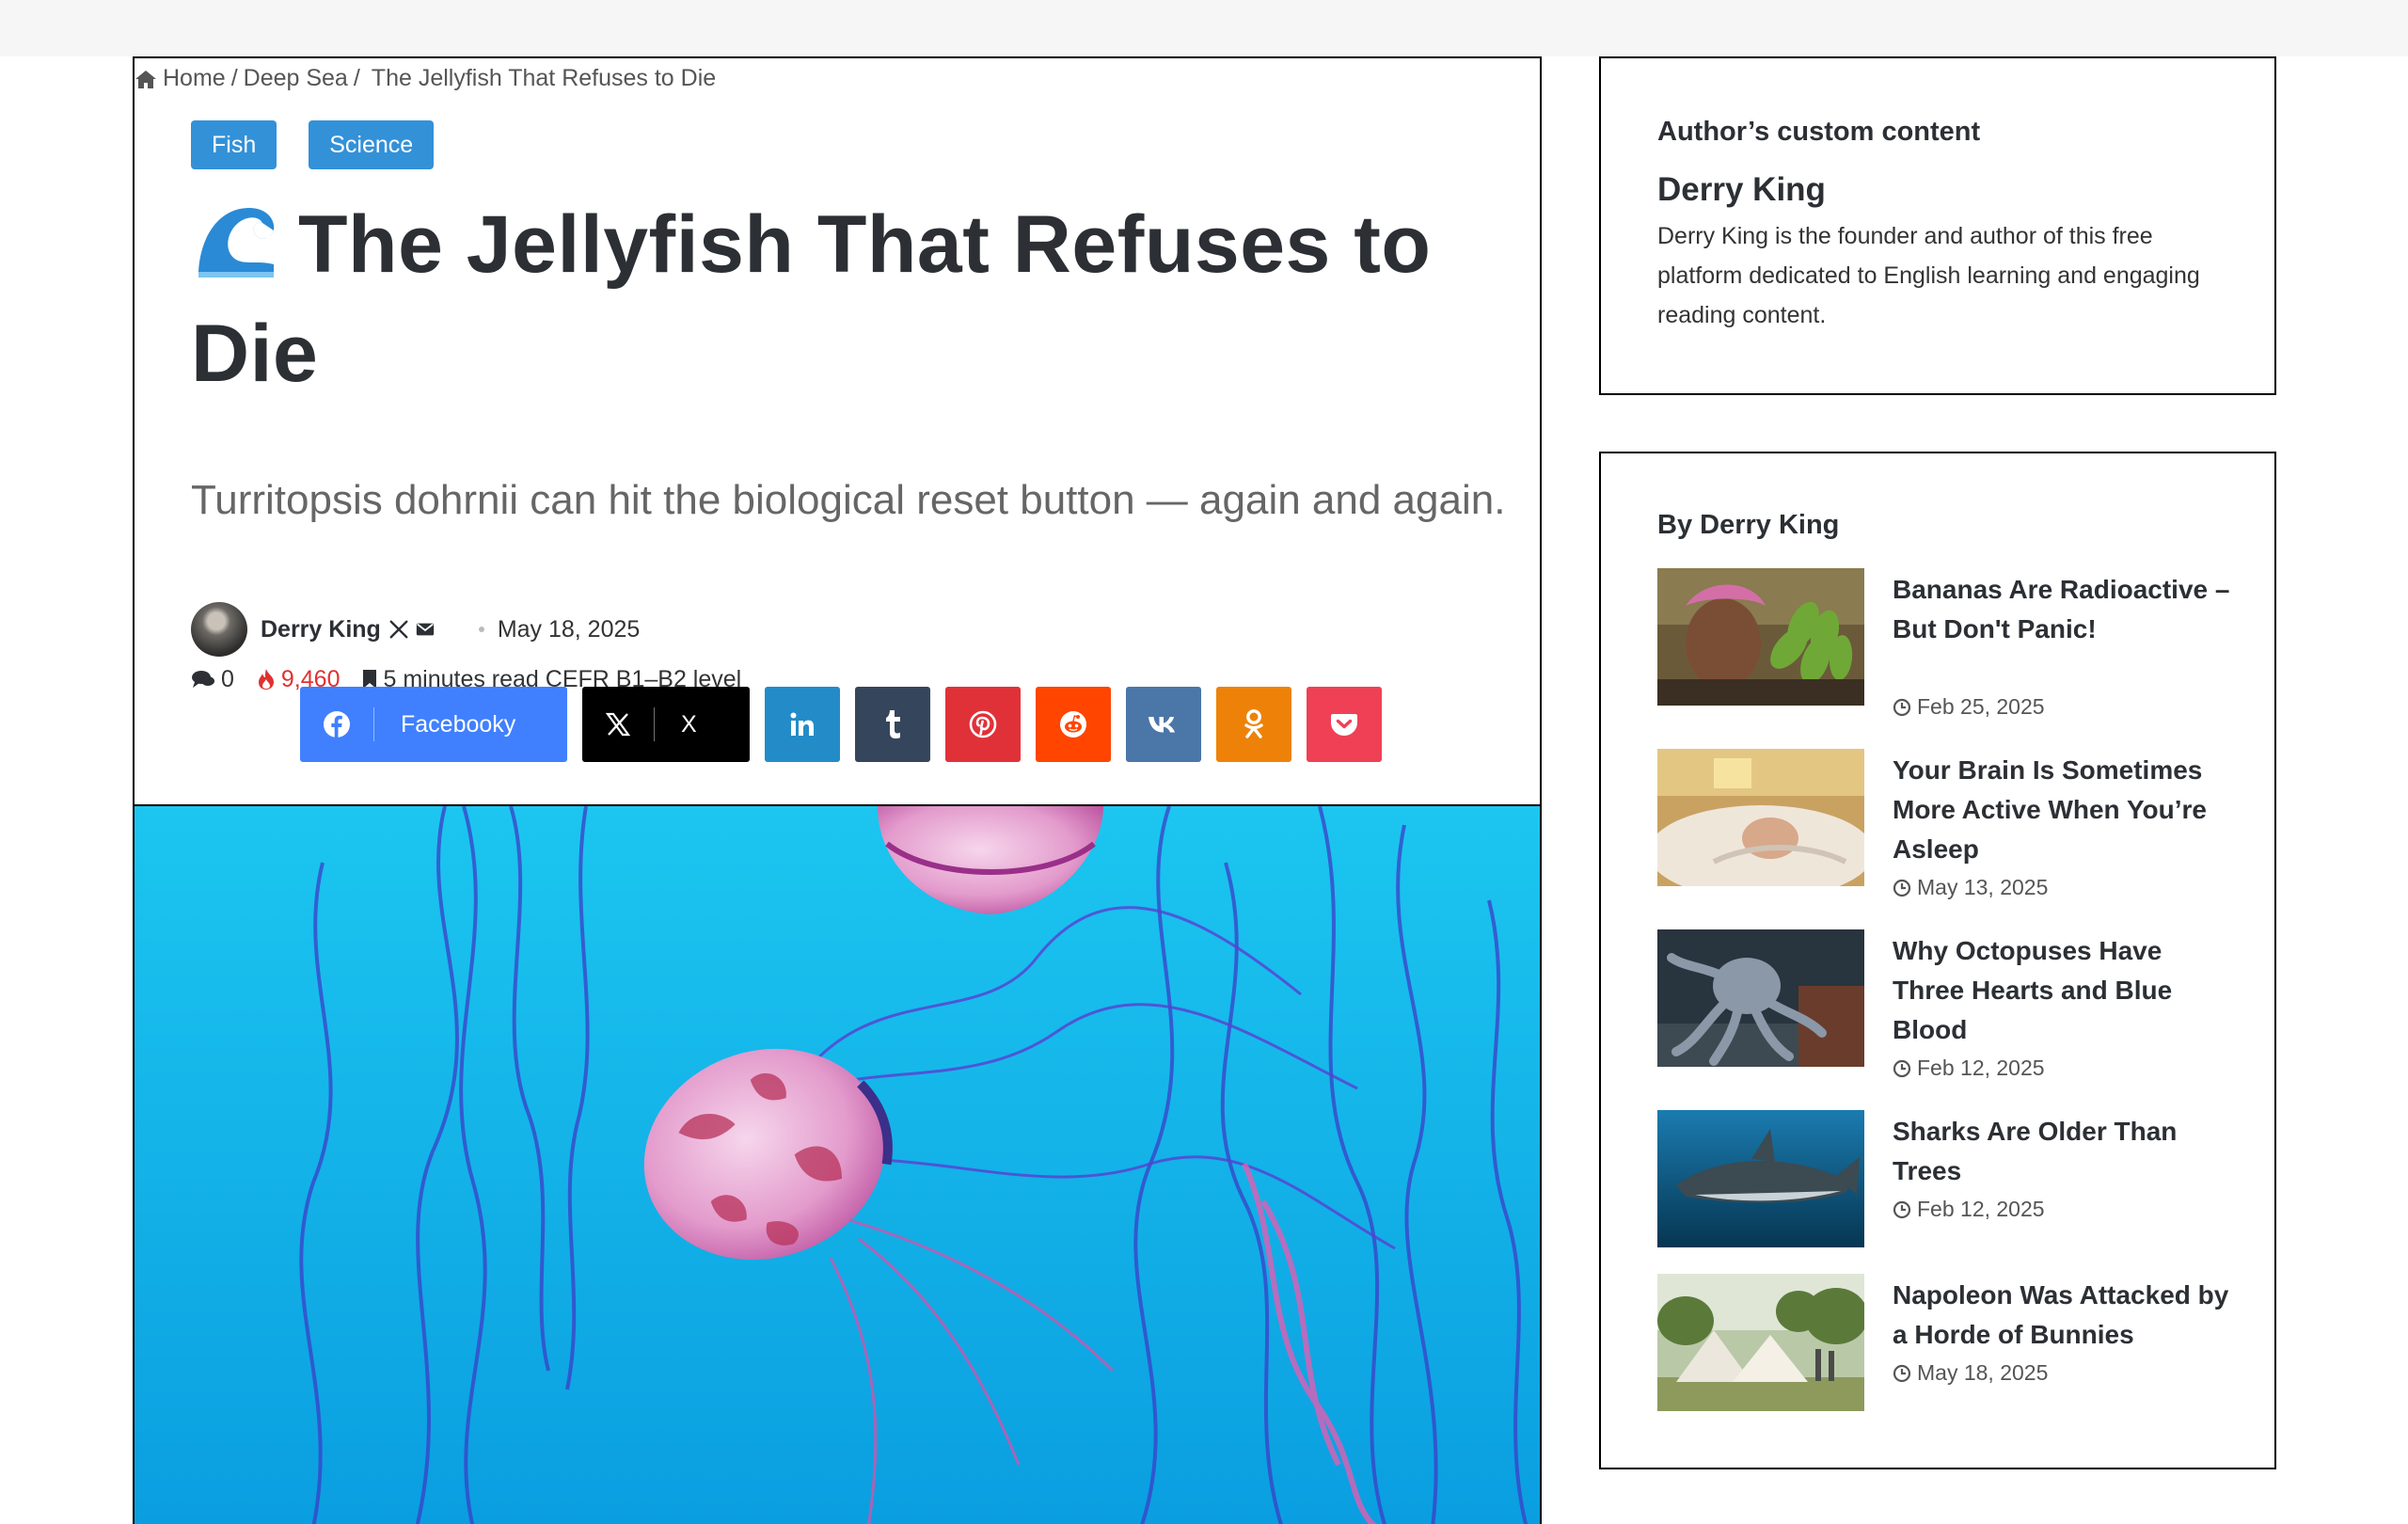 This screenshot has height=1524, width=2408. I want to click on x-icon, so click(399, 630).